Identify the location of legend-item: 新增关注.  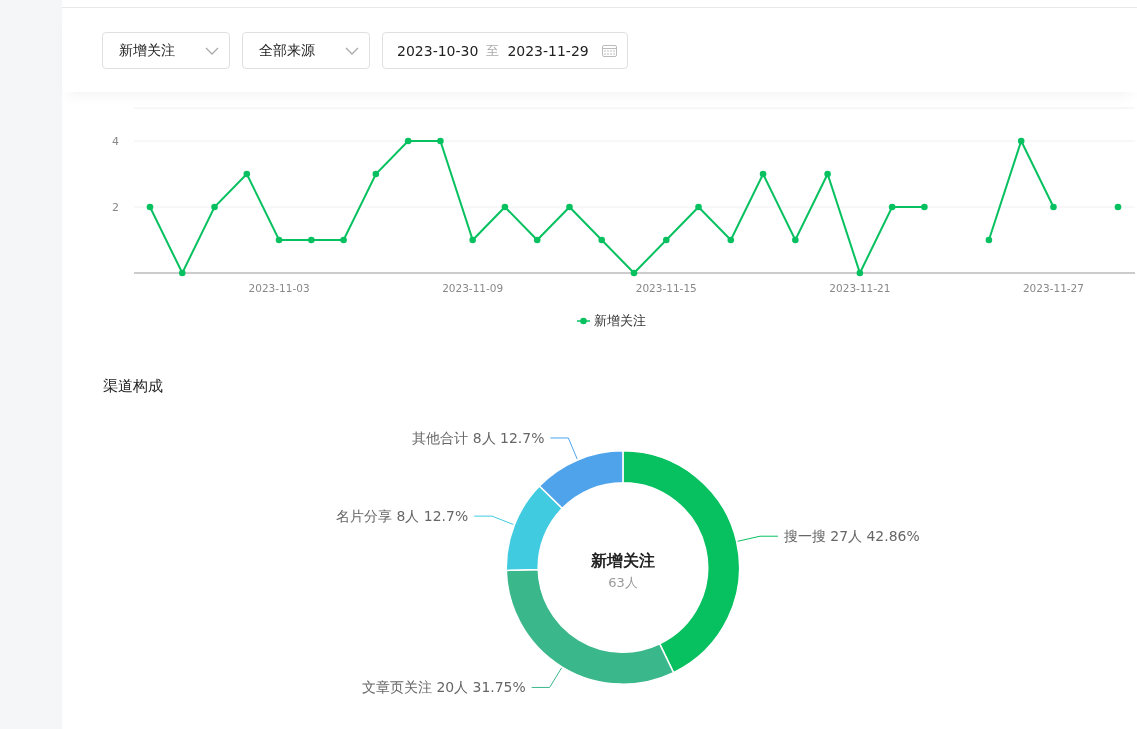
(599, 321).